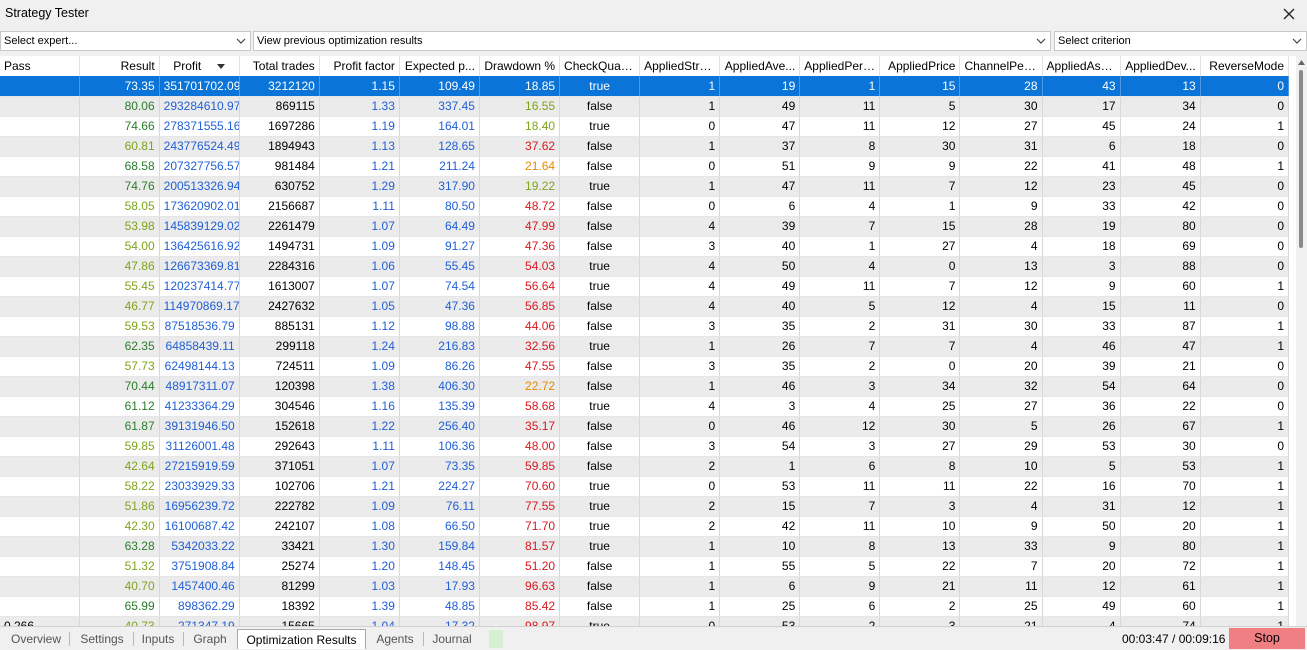 The image size is (1307, 650). Describe the element at coordinates (359, 606) in the screenshot. I see `cell-pf: 1.39` at that location.